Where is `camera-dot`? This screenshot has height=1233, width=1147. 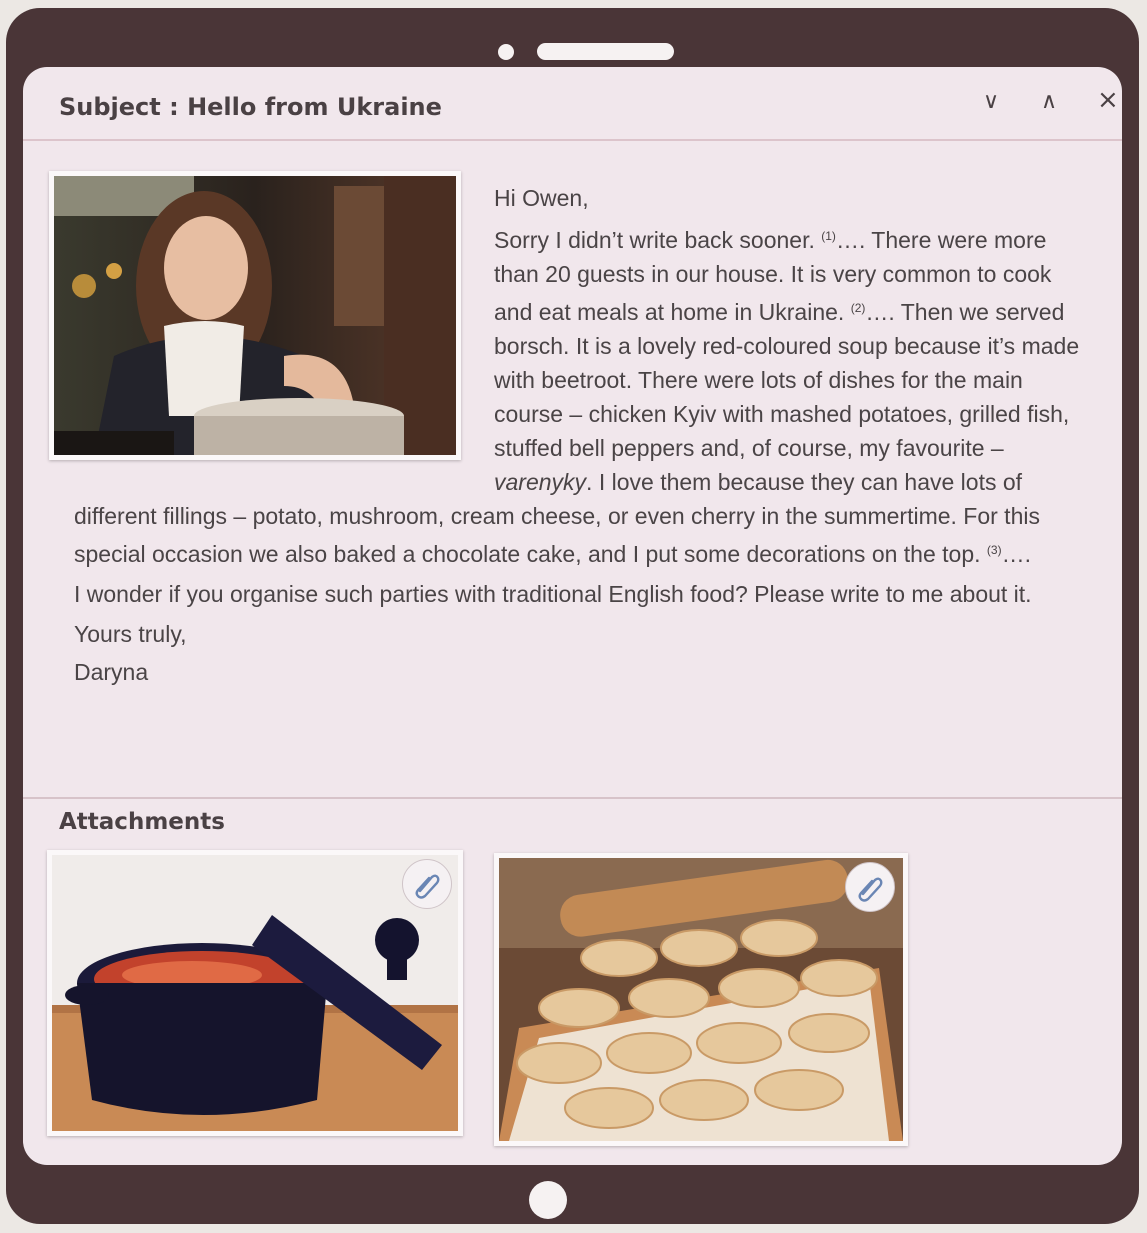 camera-dot is located at coordinates (506, 52).